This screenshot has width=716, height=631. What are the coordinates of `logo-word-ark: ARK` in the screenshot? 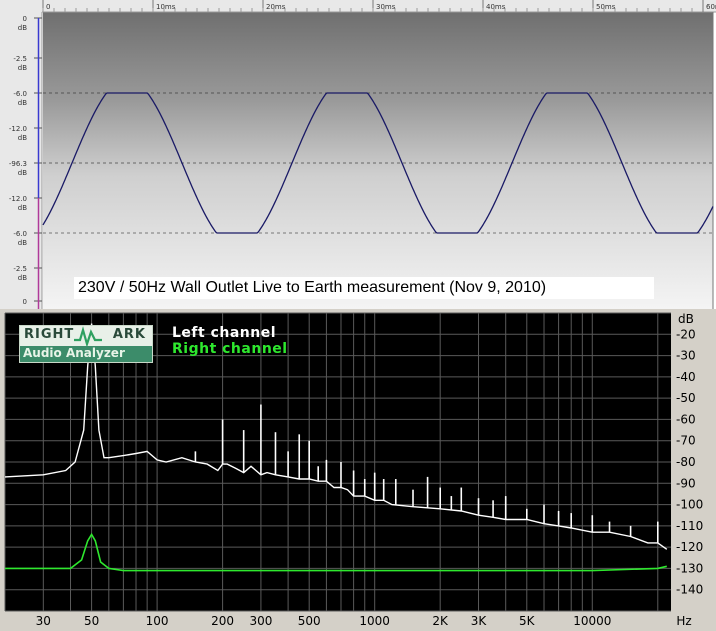 It's located at (129, 334).